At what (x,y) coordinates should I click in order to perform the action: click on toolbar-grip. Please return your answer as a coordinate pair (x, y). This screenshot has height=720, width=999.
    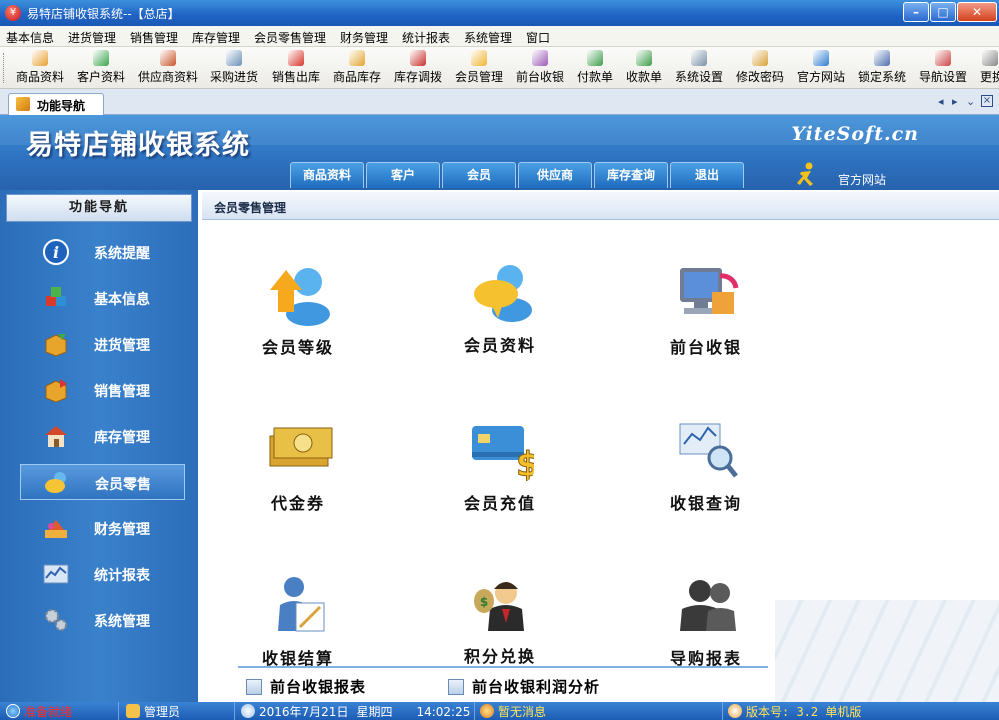
    Looking at the image, I should click on (4, 68).